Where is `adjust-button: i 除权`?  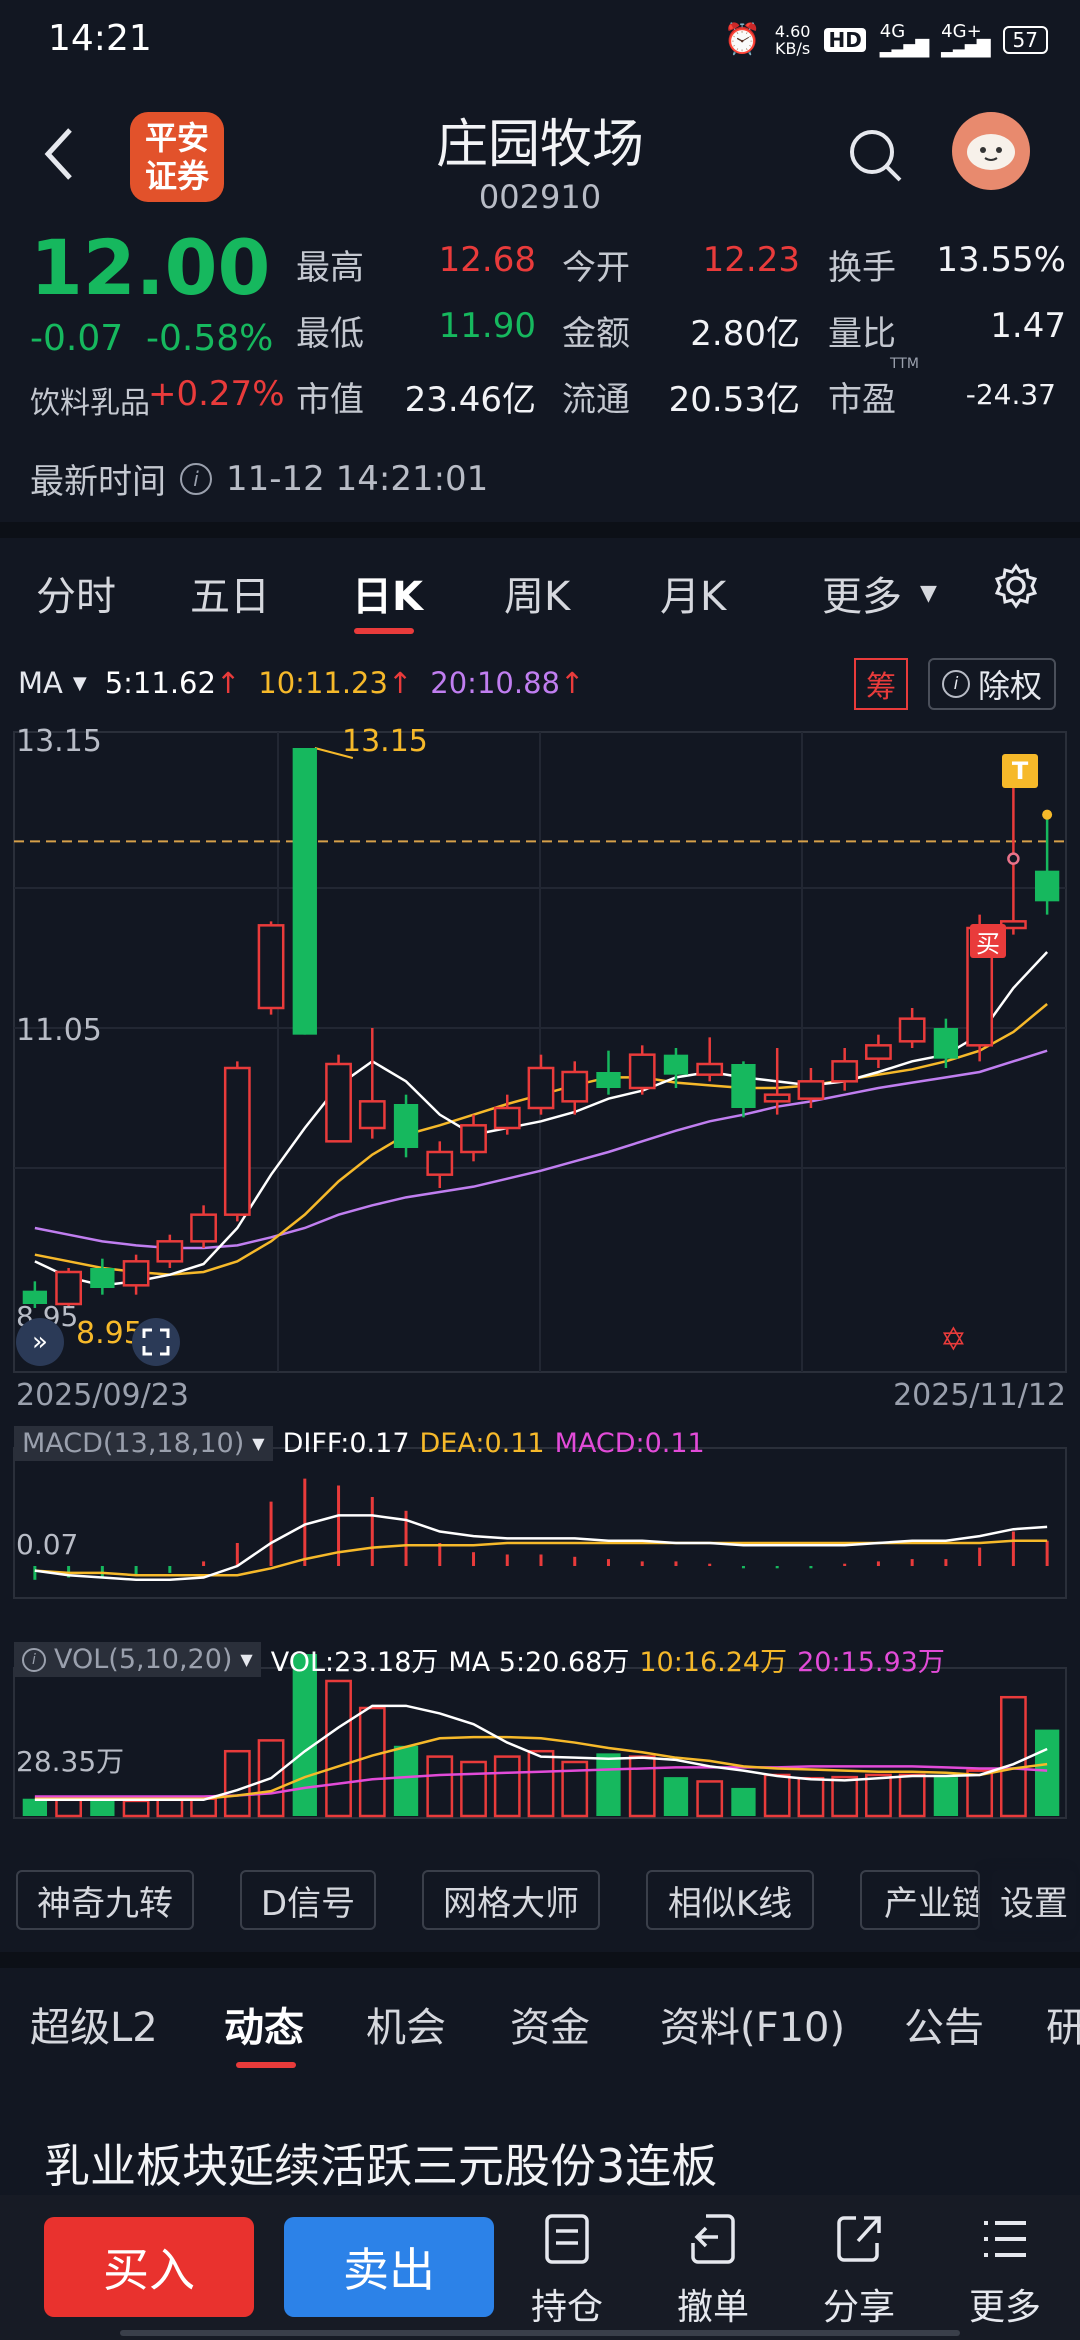
adjust-button: i 除权 is located at coordinates (992, 684).